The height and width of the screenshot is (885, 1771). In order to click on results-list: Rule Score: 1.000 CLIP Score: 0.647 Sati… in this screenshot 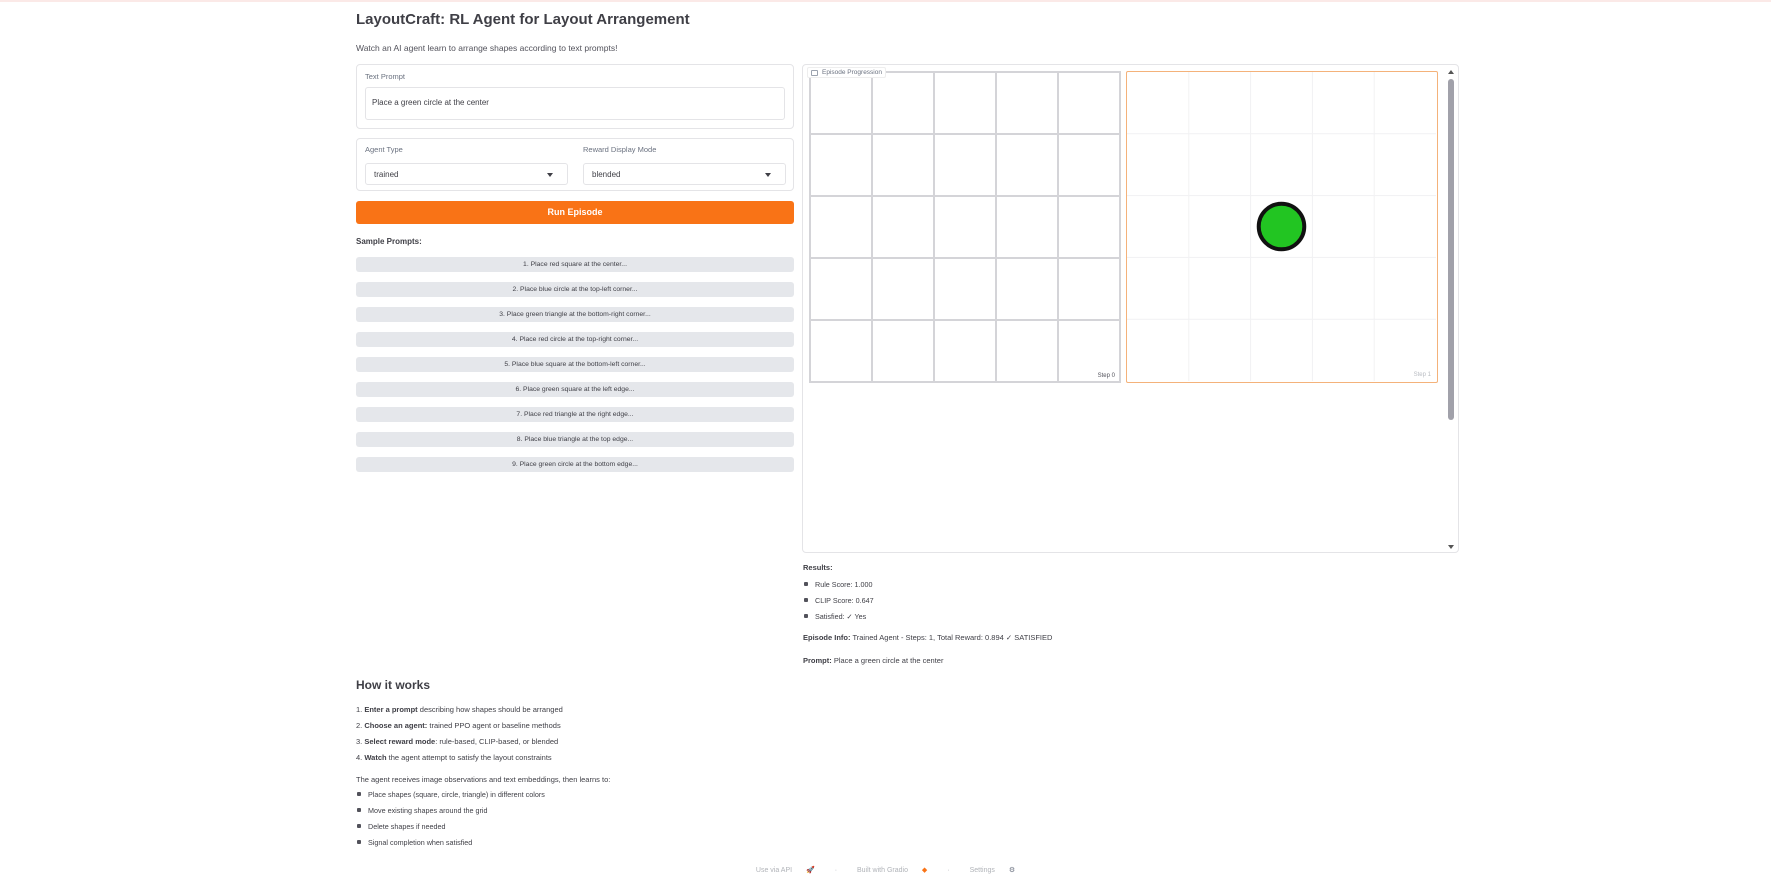, I will do `click(838, 604)`.